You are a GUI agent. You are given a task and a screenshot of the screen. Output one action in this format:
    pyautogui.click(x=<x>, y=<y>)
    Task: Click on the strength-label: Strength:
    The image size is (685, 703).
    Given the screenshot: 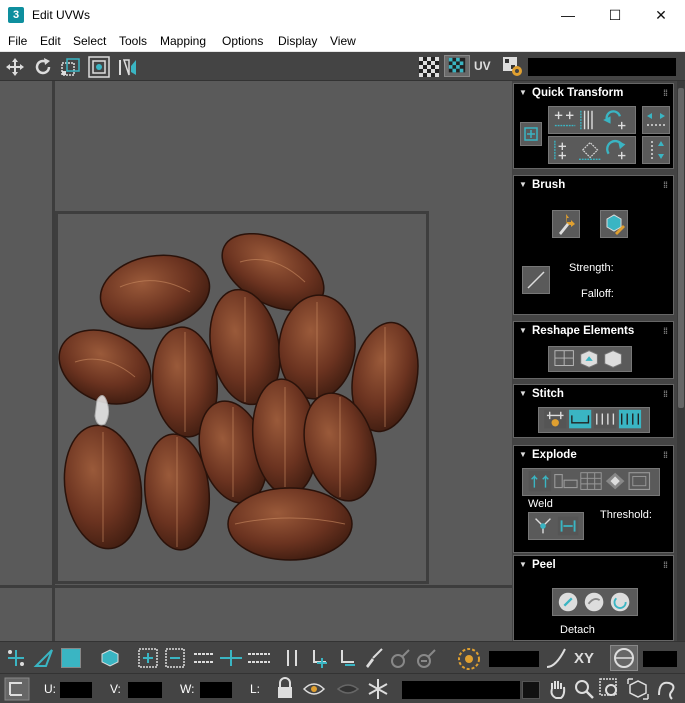 What is the action you would take?
    pyautogui.click(x=591, y=268)
    